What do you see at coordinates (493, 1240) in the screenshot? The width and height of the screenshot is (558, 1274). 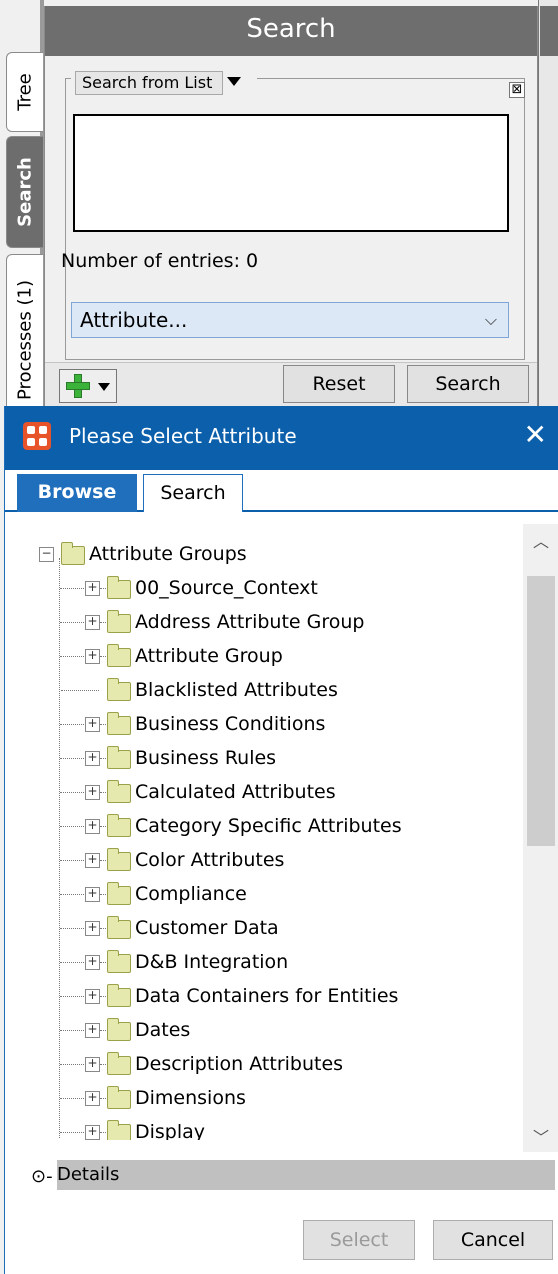 I see `cancel-button: Cancel` at bounding box center [493, 1240].